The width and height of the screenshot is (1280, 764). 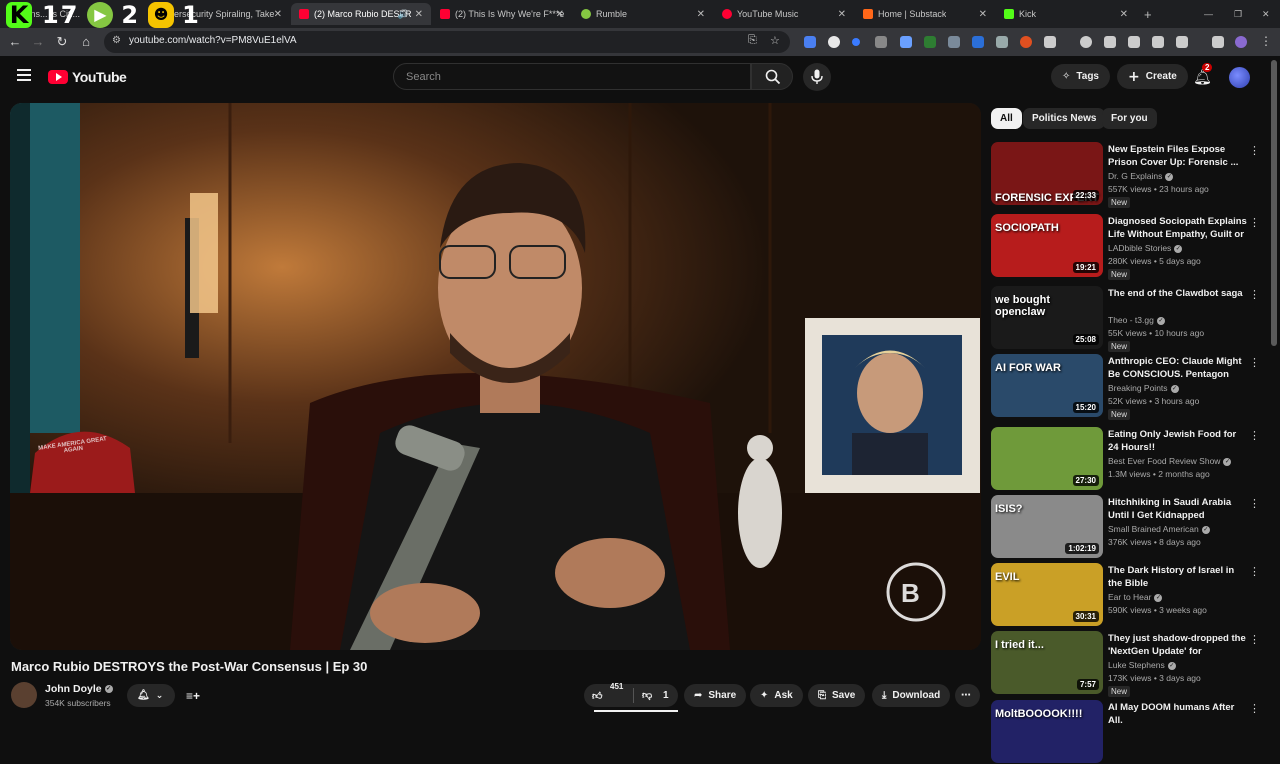 I want to click on voice-search-button, so click(x=817, y=77).